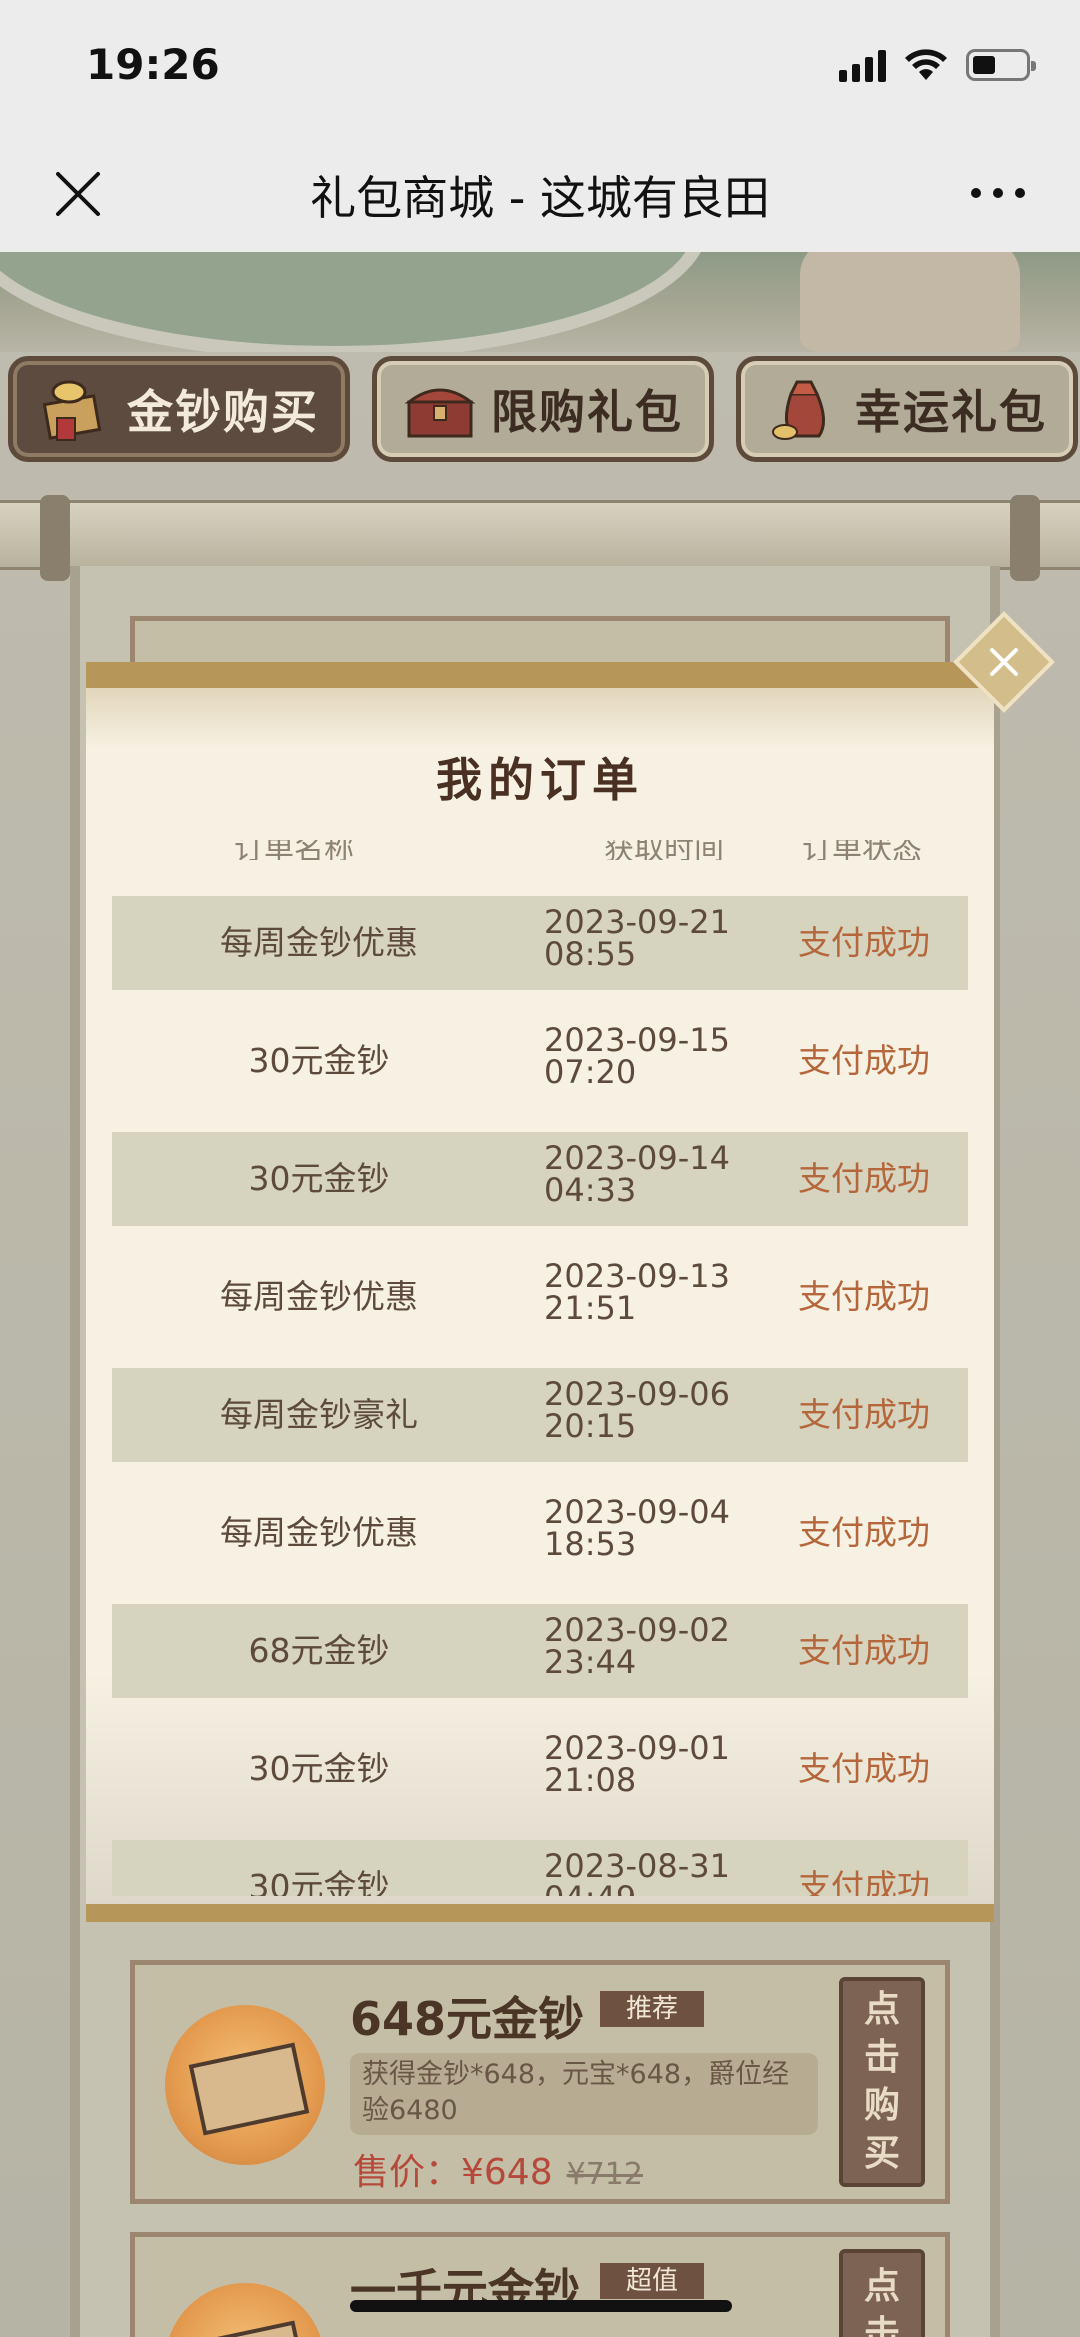  Describe the element at coordinates (540, 1913) in the screenshot. I see `modal-bottom-band` at that location.